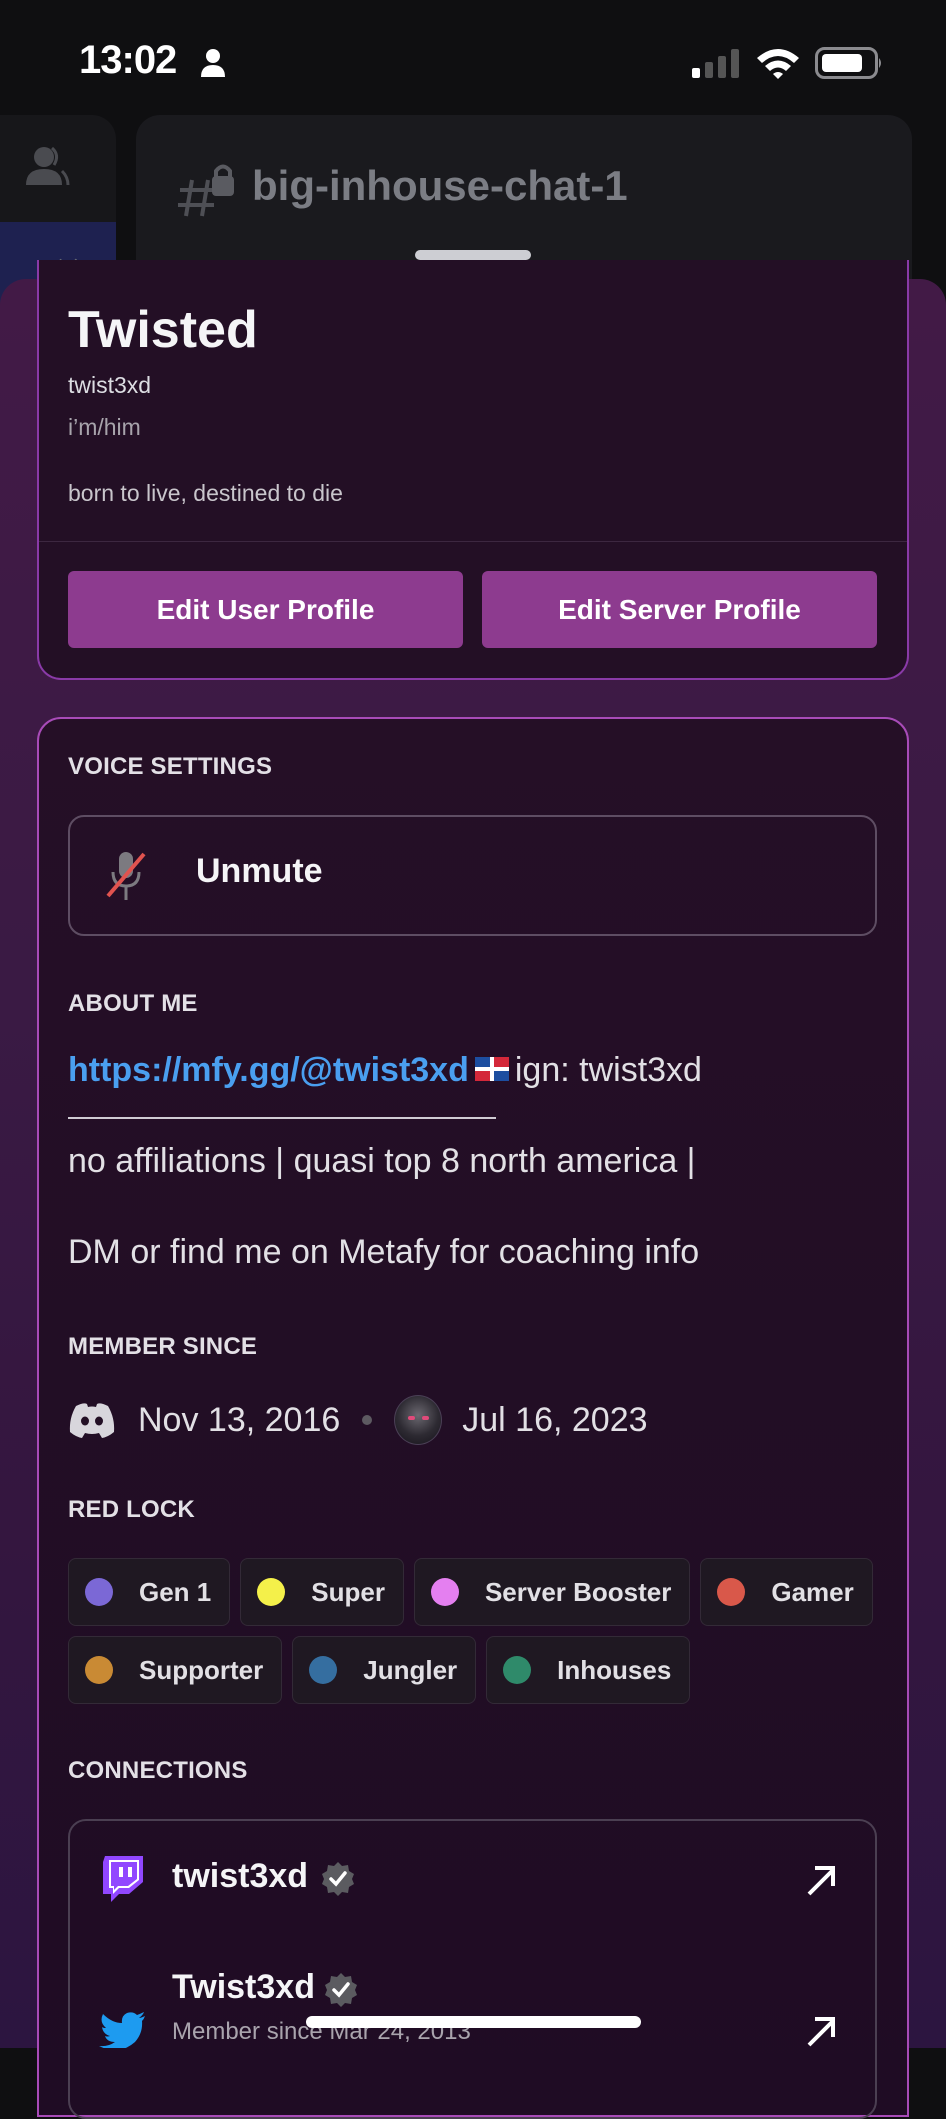 The width and height of the screenshot is (946, 2119). Describe the element at coordinates (133, 1003) in the screenshot. I see `about-me-label: ABOUT ME` at that location.